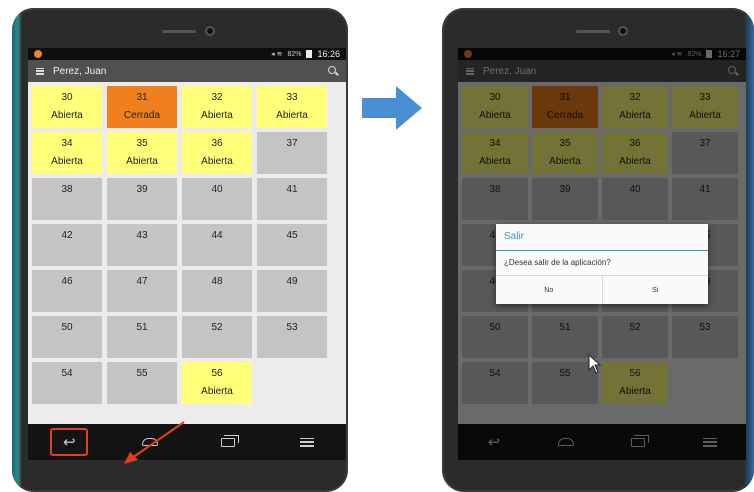  What do you see at coordinates (705, 189) in the screenshot?
I see `cell-number: 41` at bounding box center [705, 189].